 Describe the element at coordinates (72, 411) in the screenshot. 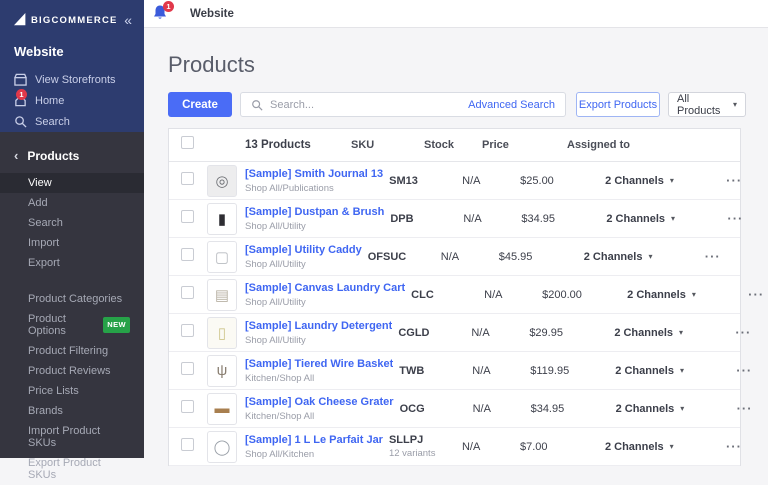

I see `sidebar-menu-item: Brands` at that location.